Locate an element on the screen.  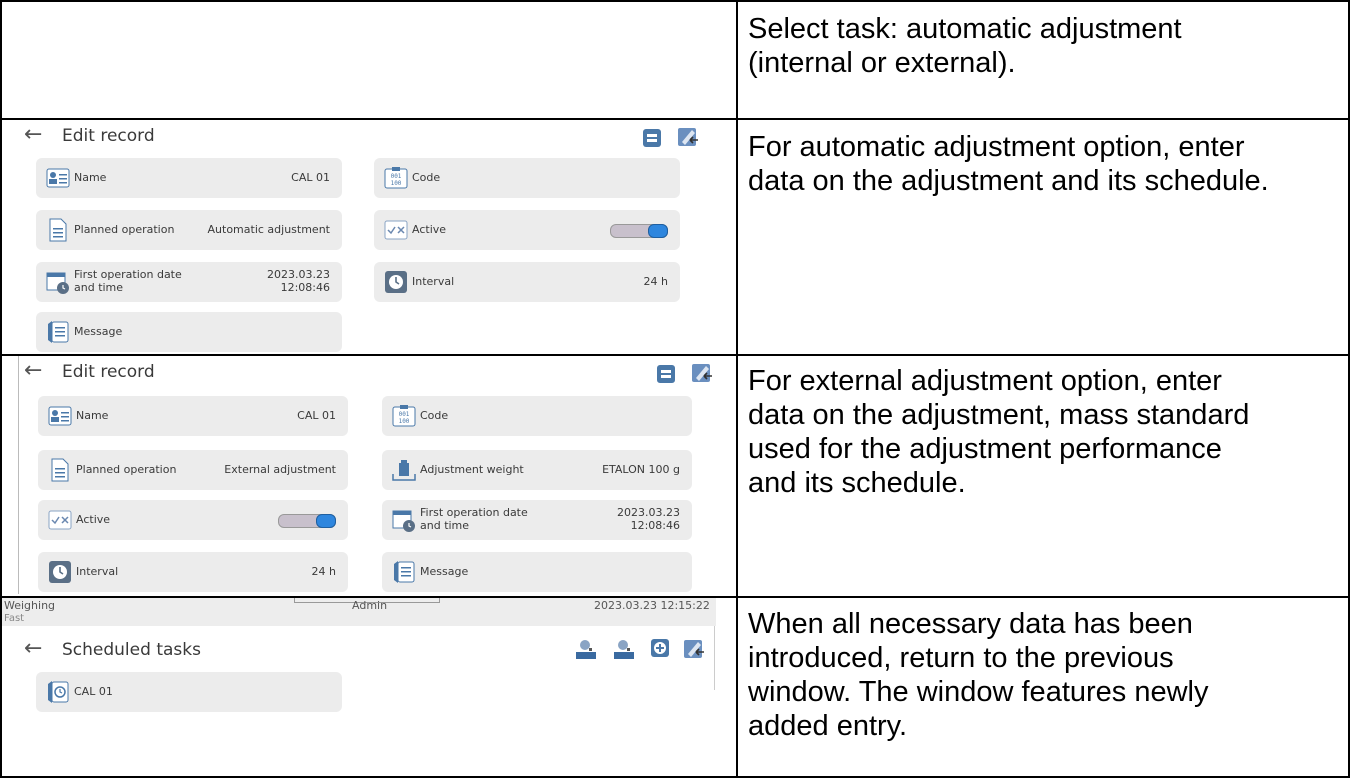
table-border-middle is located at coordinates (737, 389).